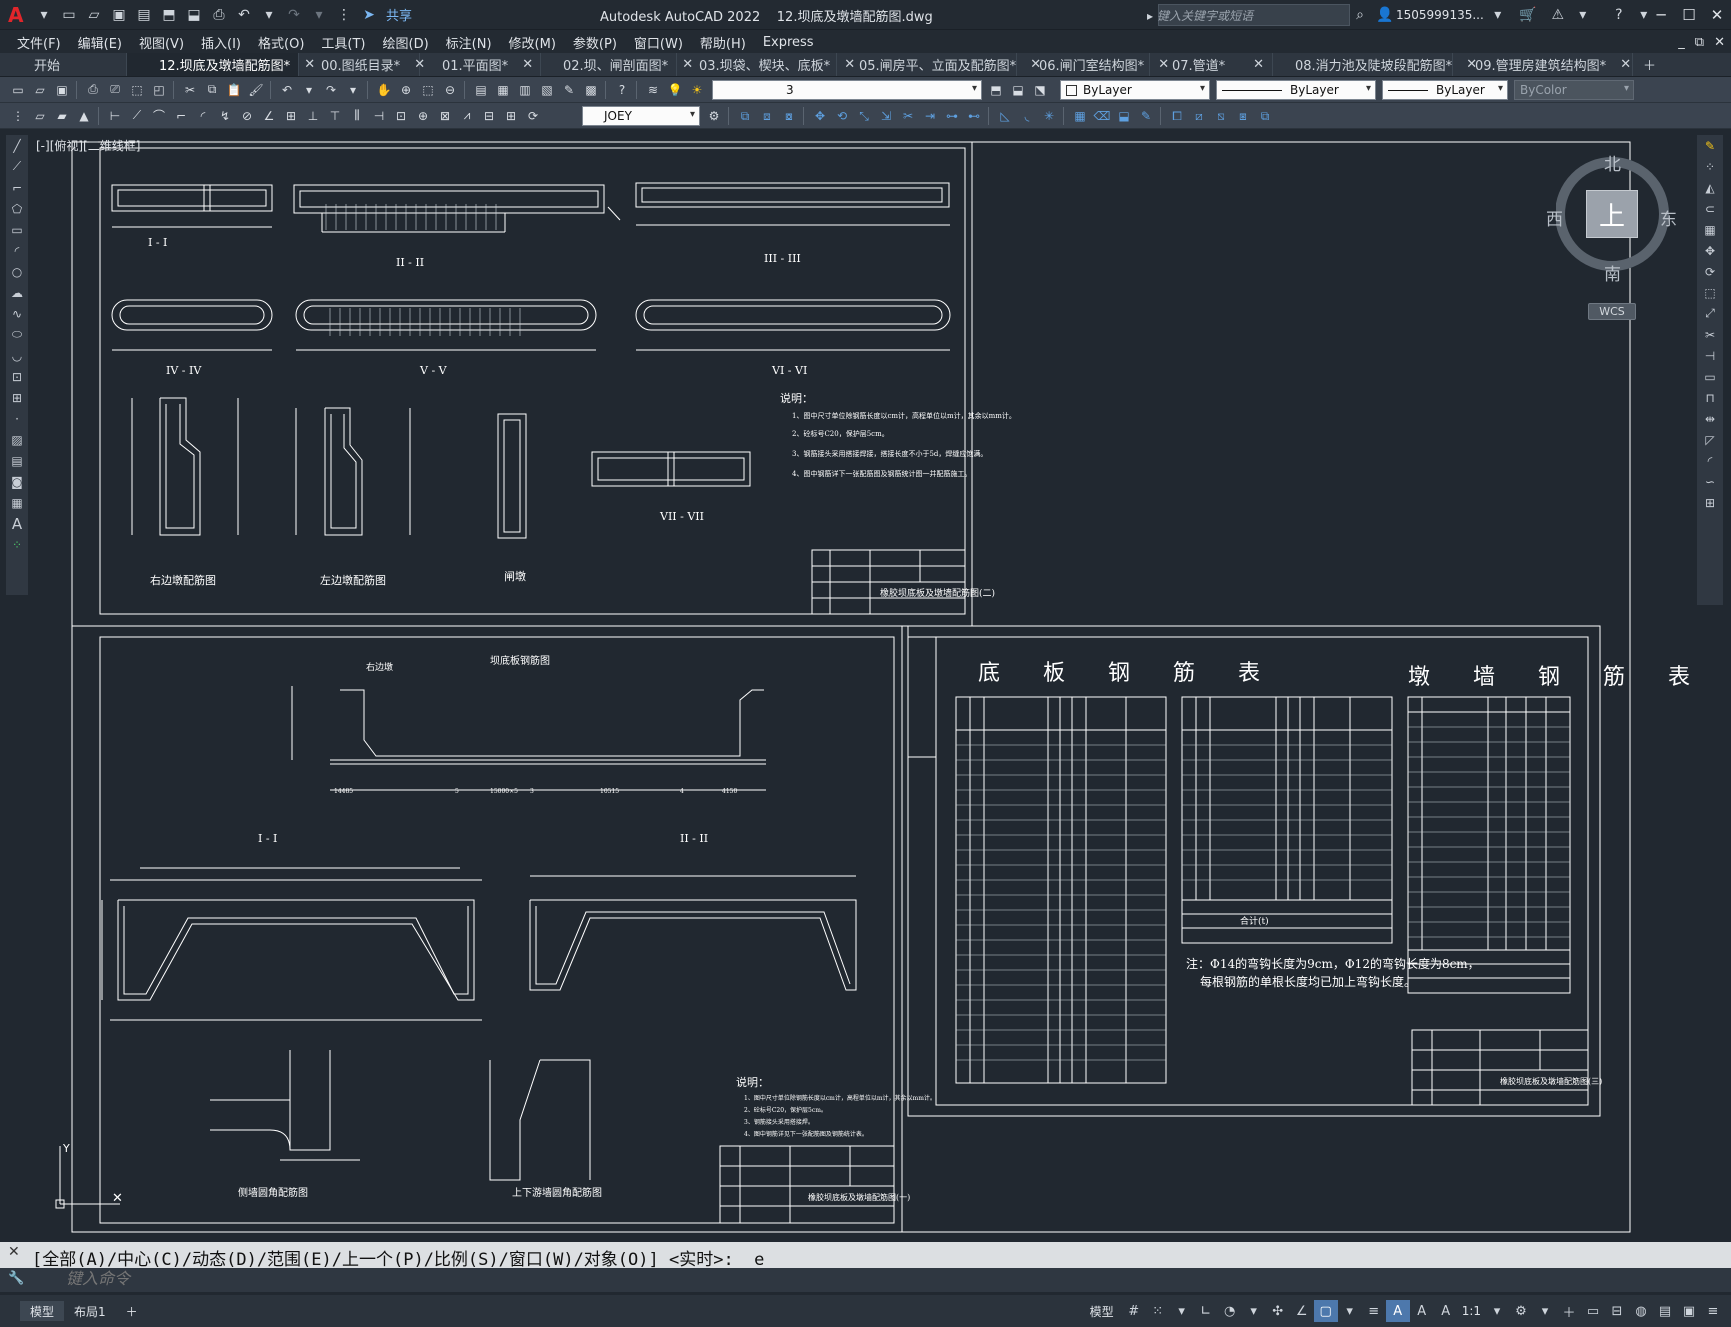  I want to click on wcs-menu-button: WCS, so click(1612, 311).